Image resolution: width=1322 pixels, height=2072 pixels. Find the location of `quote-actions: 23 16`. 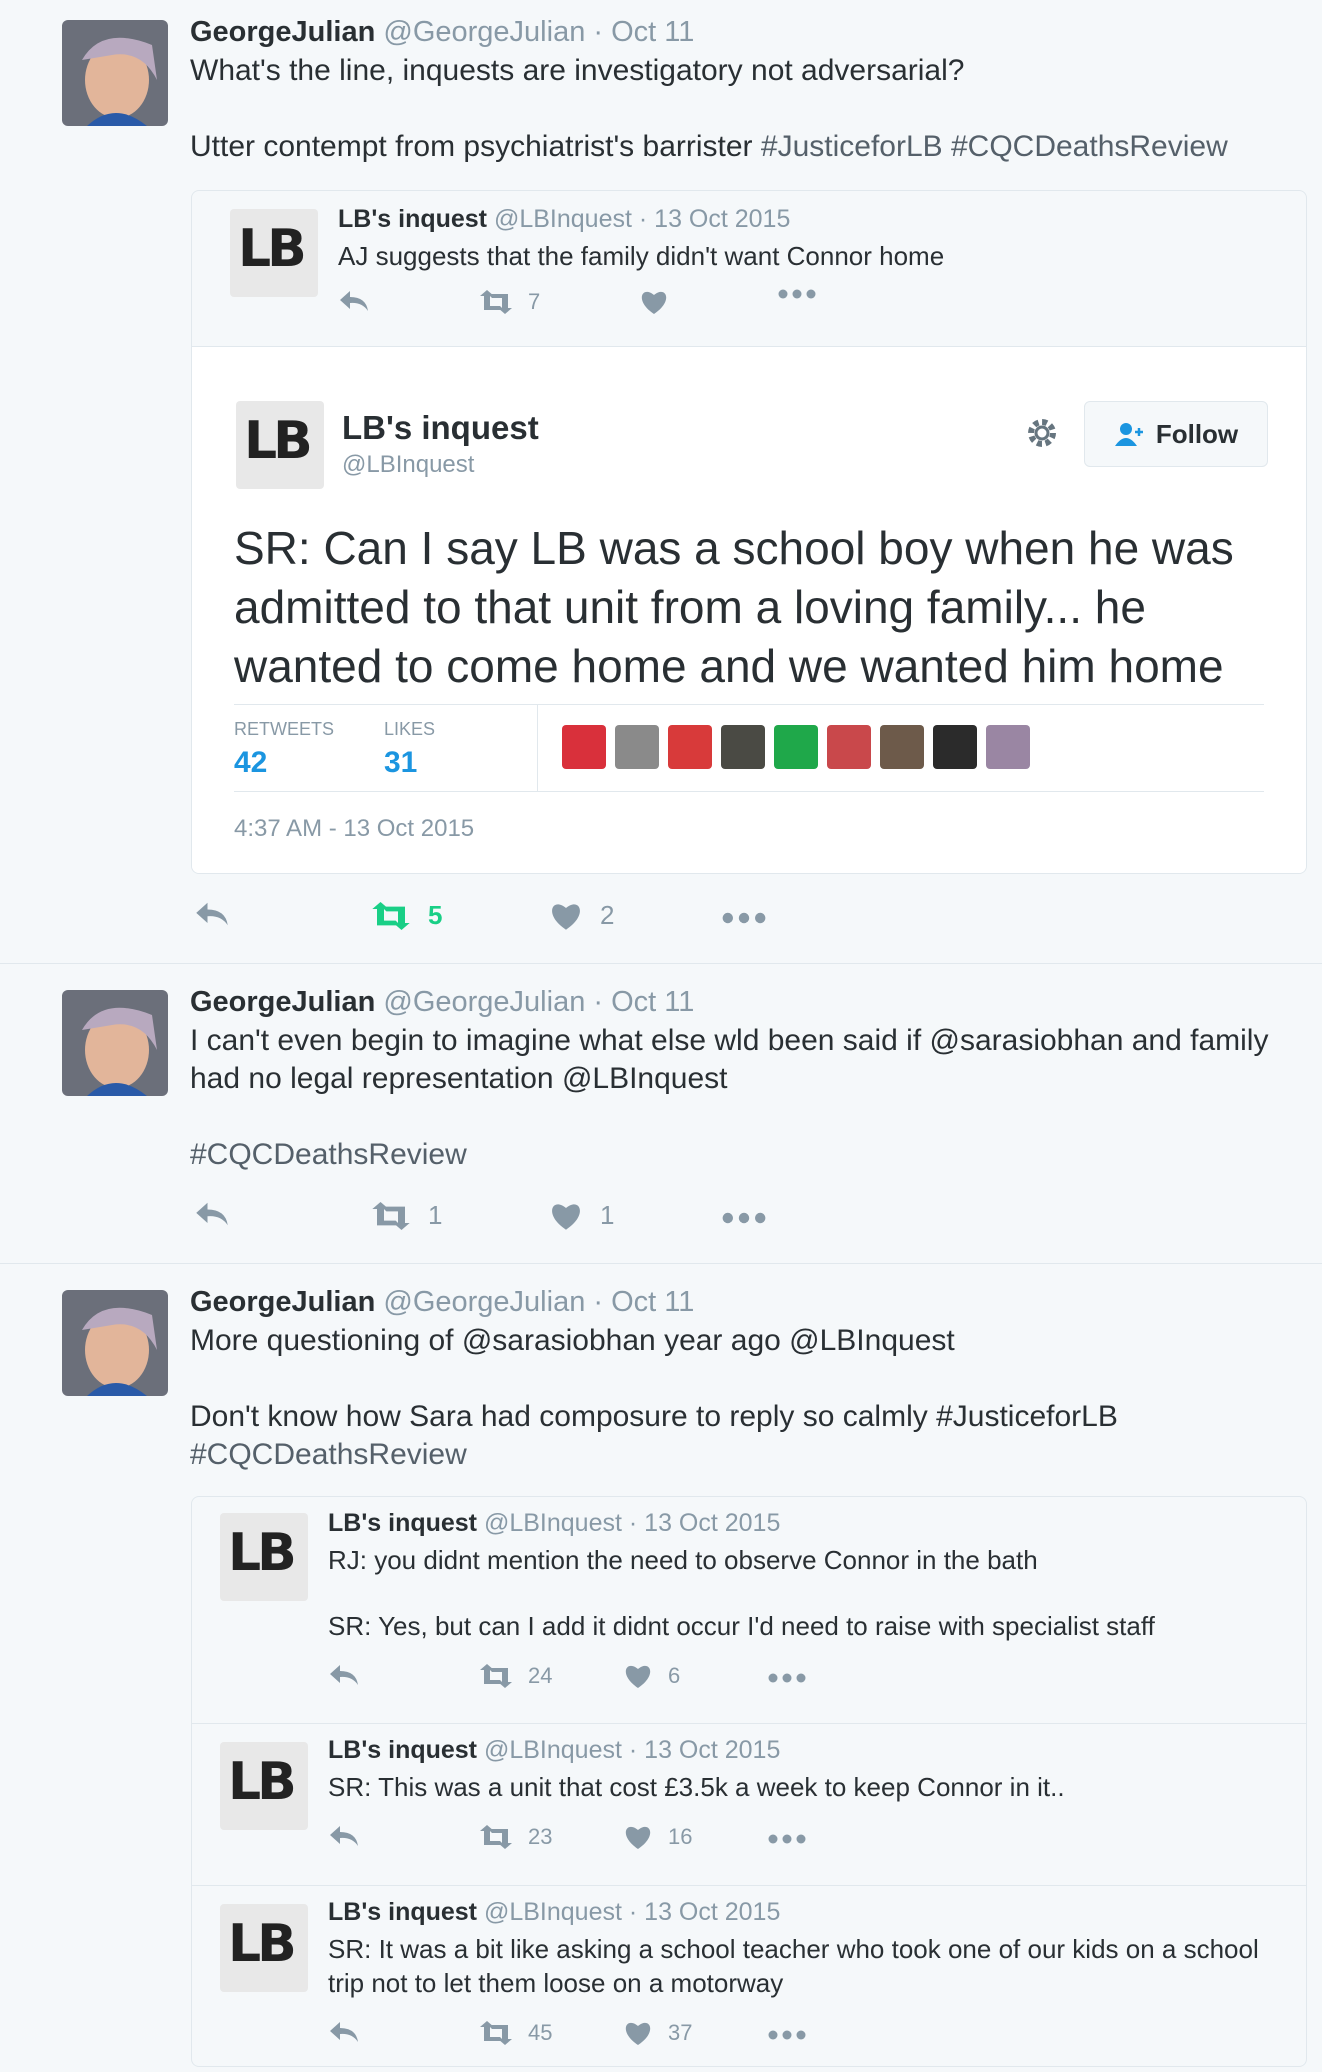

quote-actions: 23 16 is located at coordinates (678, 1844).